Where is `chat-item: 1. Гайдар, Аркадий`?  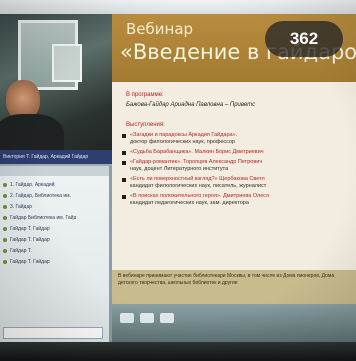
chat-item: 1. Гайдар, Аркадий is located at coordinates (54, 184).